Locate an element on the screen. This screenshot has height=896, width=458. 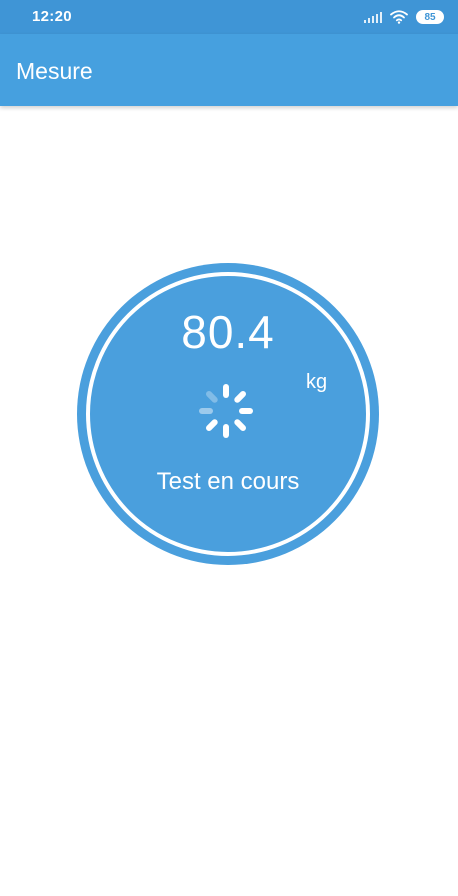
weight-value: 80.4 is located at coordinates (228, 332).